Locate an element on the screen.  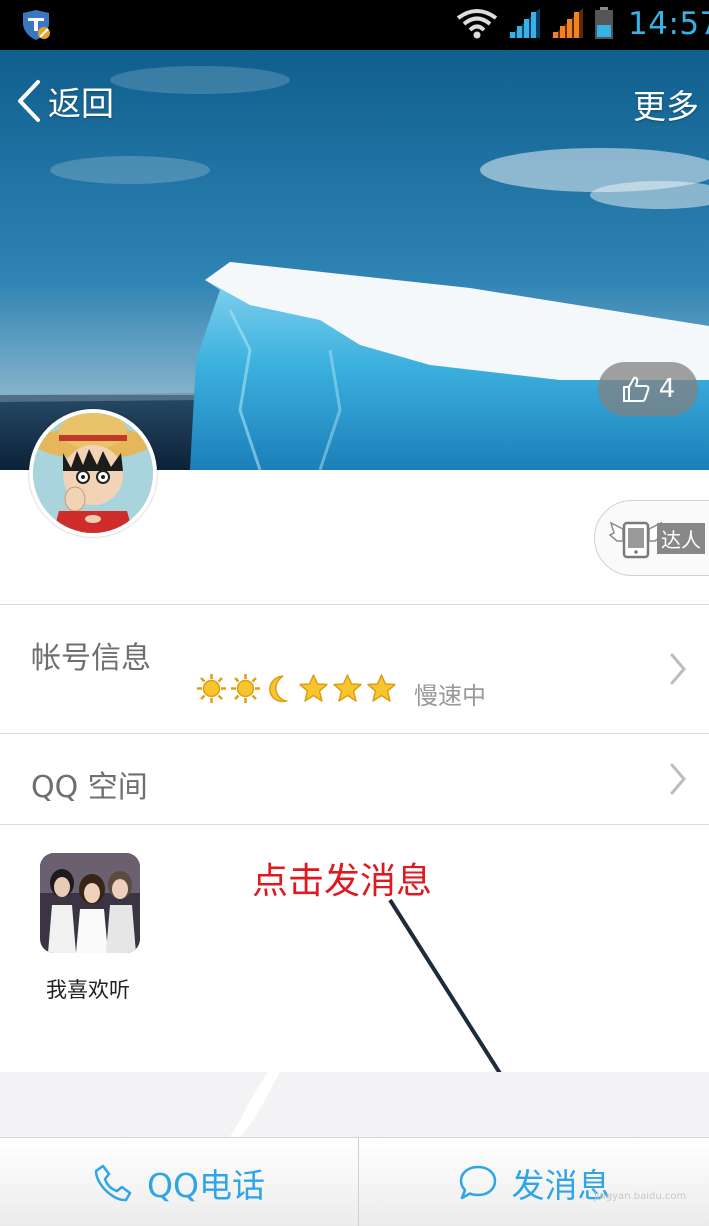
like-count: 4 is located at coordinates (667, 389).